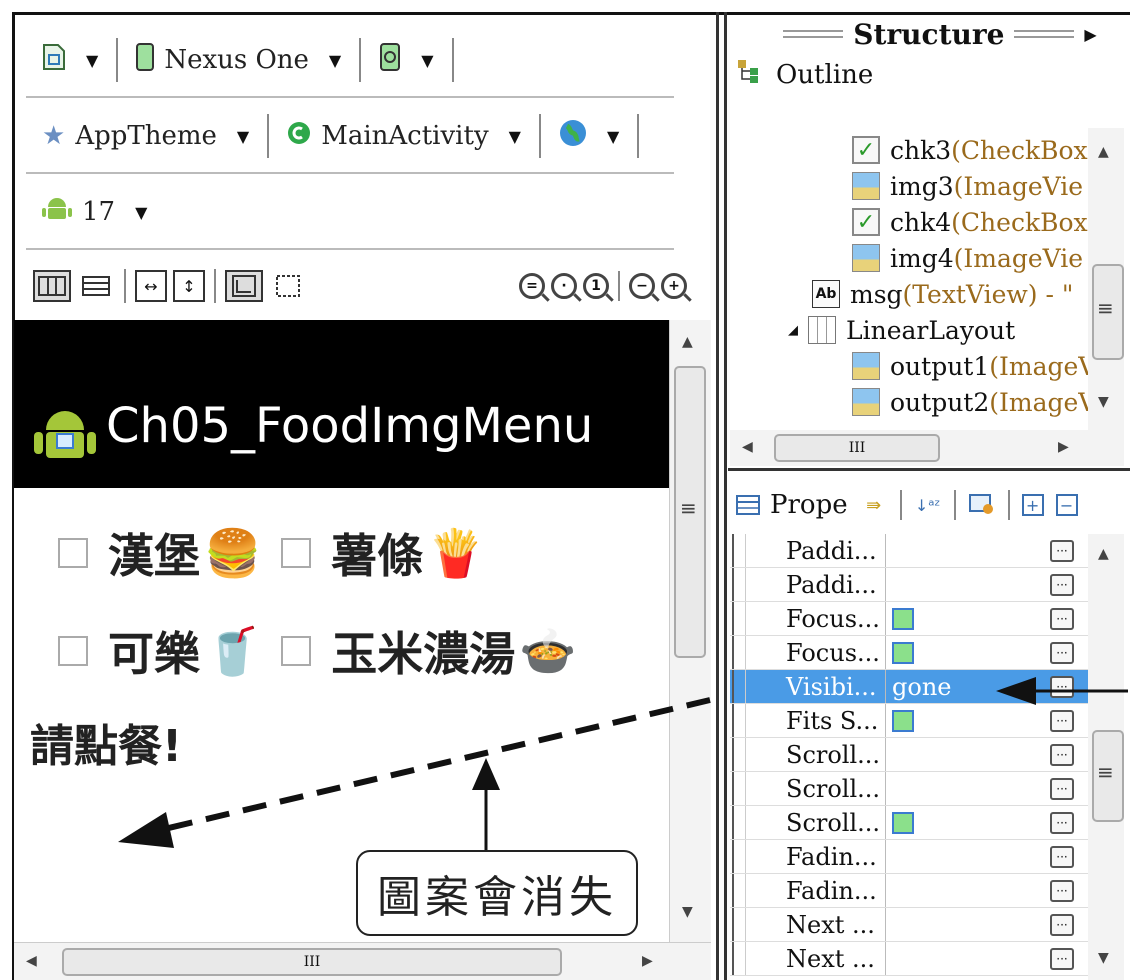 Image resolution: width=1130 pixels, height=980 pixels. I want to click on tree-item-msg: Ab msg (TextView) - ", so click(942, 294).